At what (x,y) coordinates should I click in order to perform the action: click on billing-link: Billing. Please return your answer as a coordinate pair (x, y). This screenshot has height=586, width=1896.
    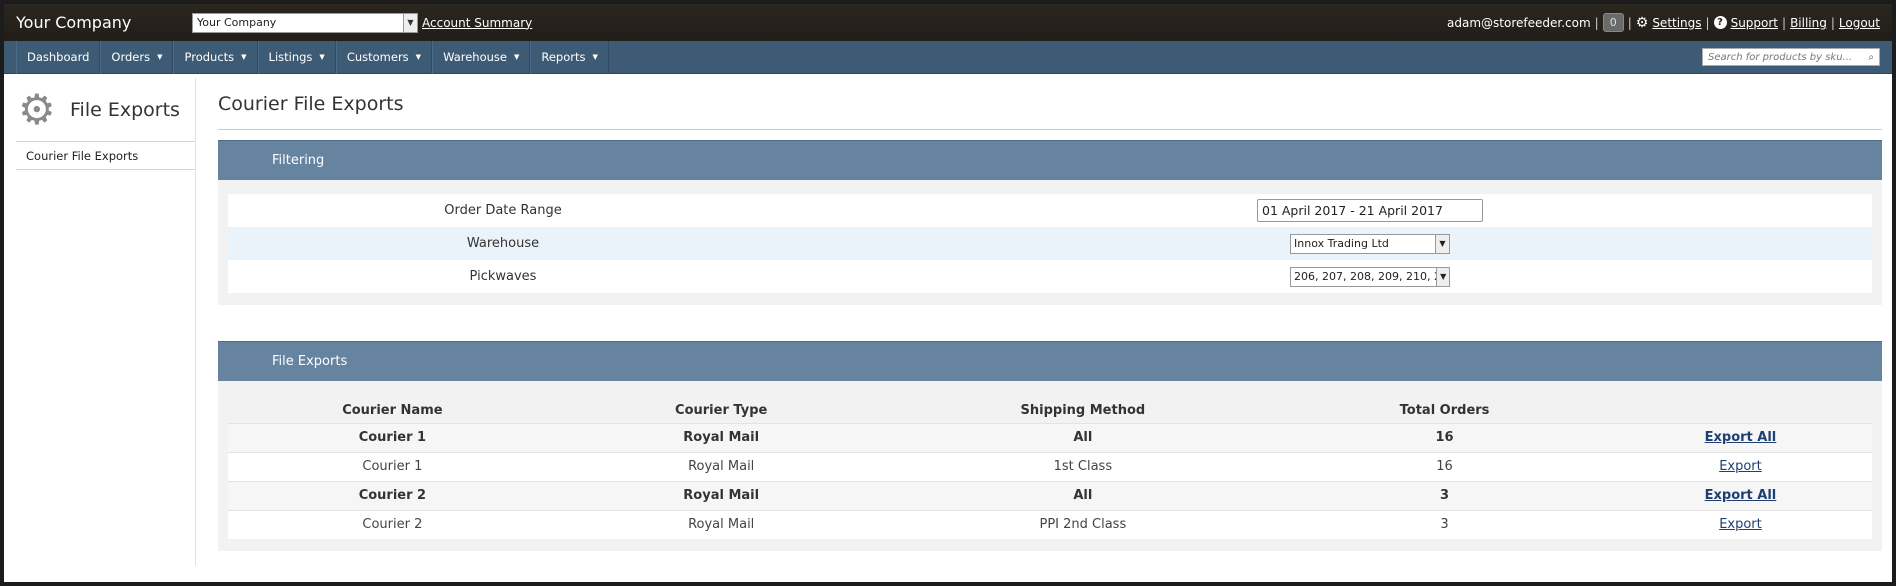
    Looking at the image, I should click on (1808, 23).